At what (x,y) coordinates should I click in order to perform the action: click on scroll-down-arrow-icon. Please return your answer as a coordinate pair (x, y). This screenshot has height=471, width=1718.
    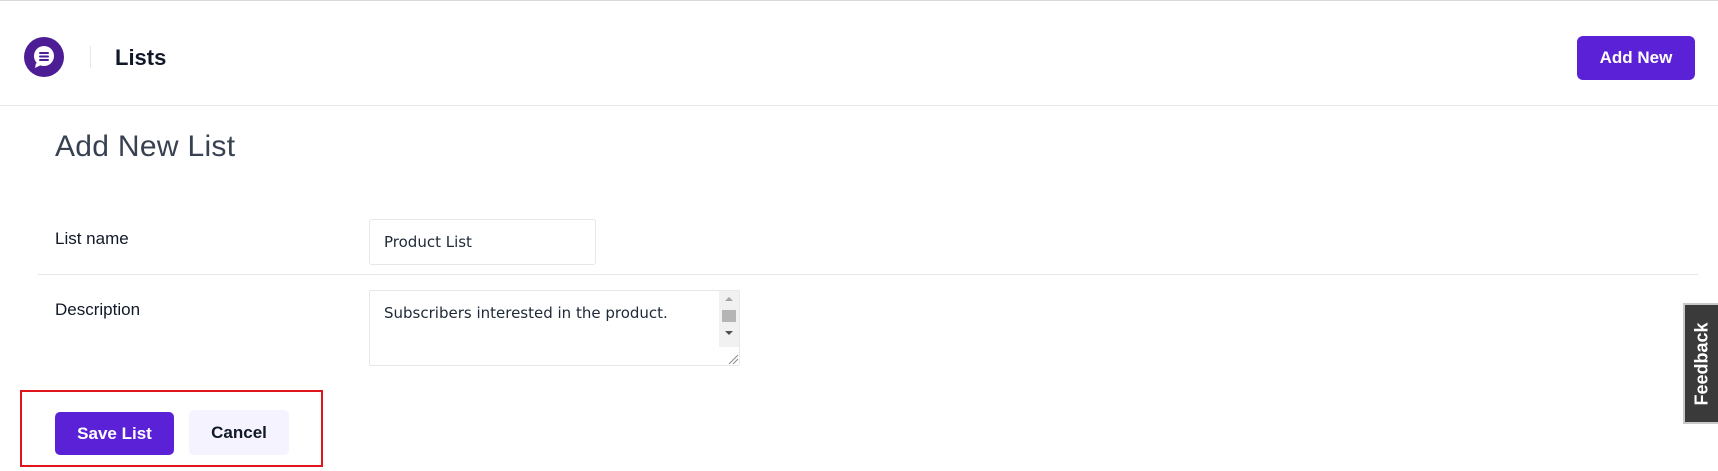
    Looking at the image, I should click on (729, 333).